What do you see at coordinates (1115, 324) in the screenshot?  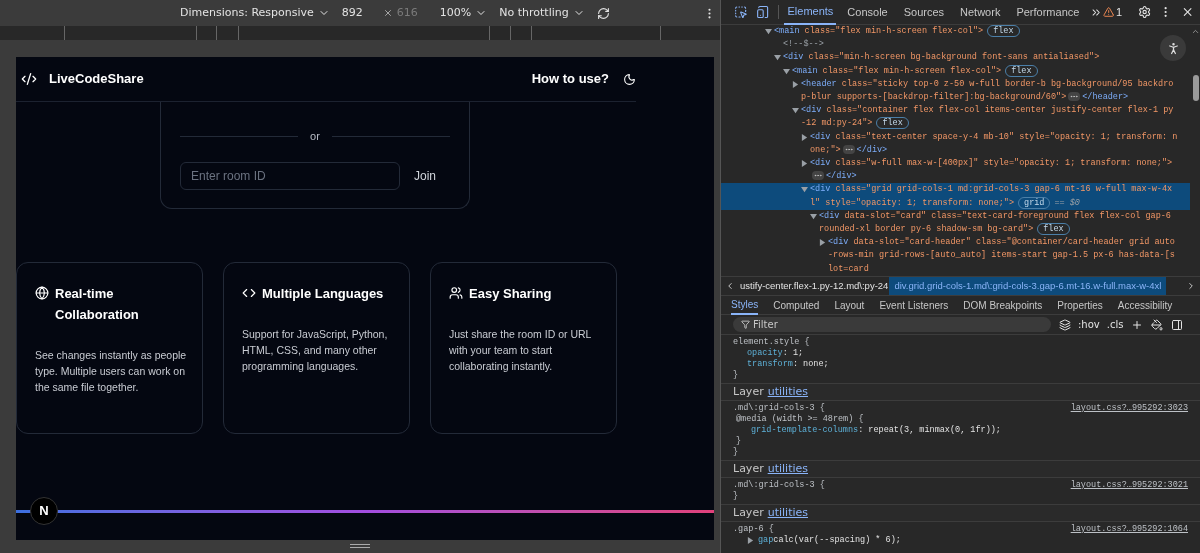 I see `class-toggle: .cls` at bounding box center [1115, 324].